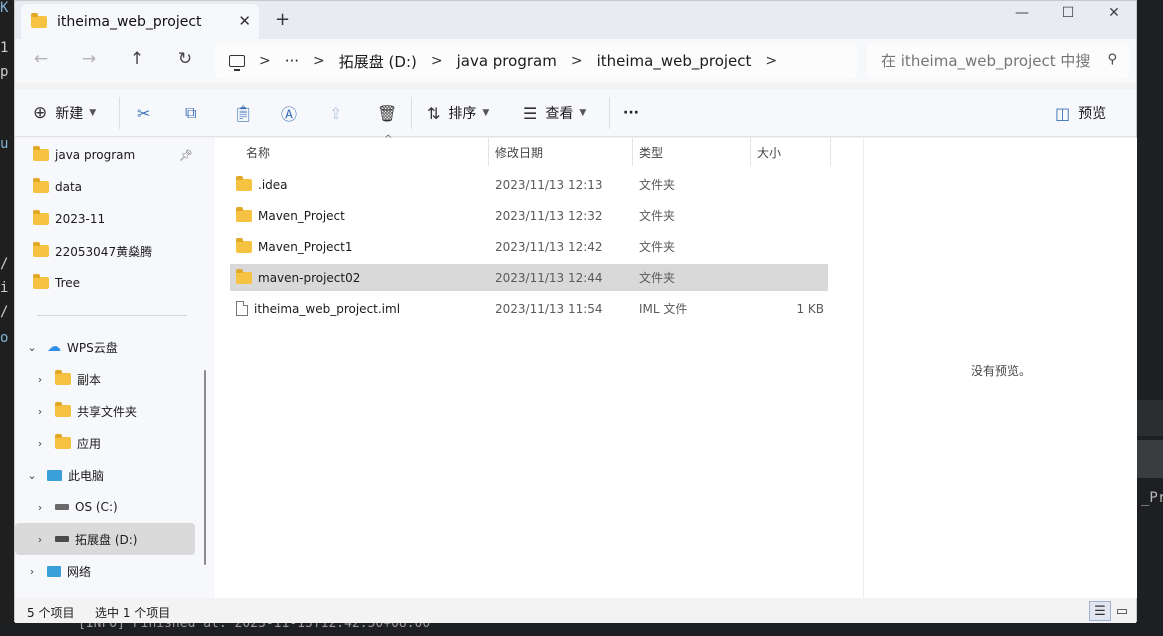  I want to click on more-options-button: ···, so click(631, 113).